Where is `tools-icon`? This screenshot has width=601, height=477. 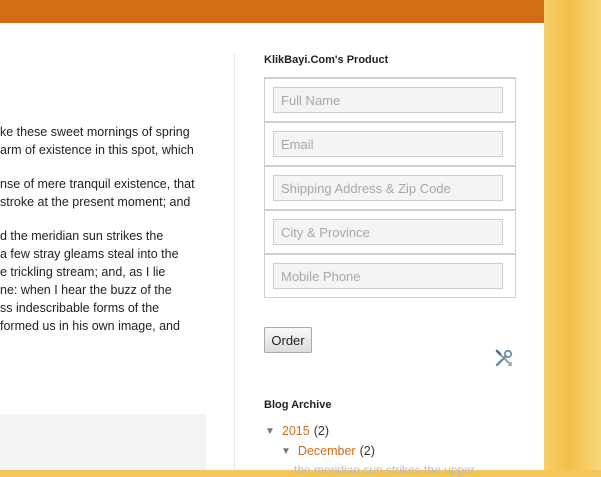 tools-icon is located at coordinates (504, 358).